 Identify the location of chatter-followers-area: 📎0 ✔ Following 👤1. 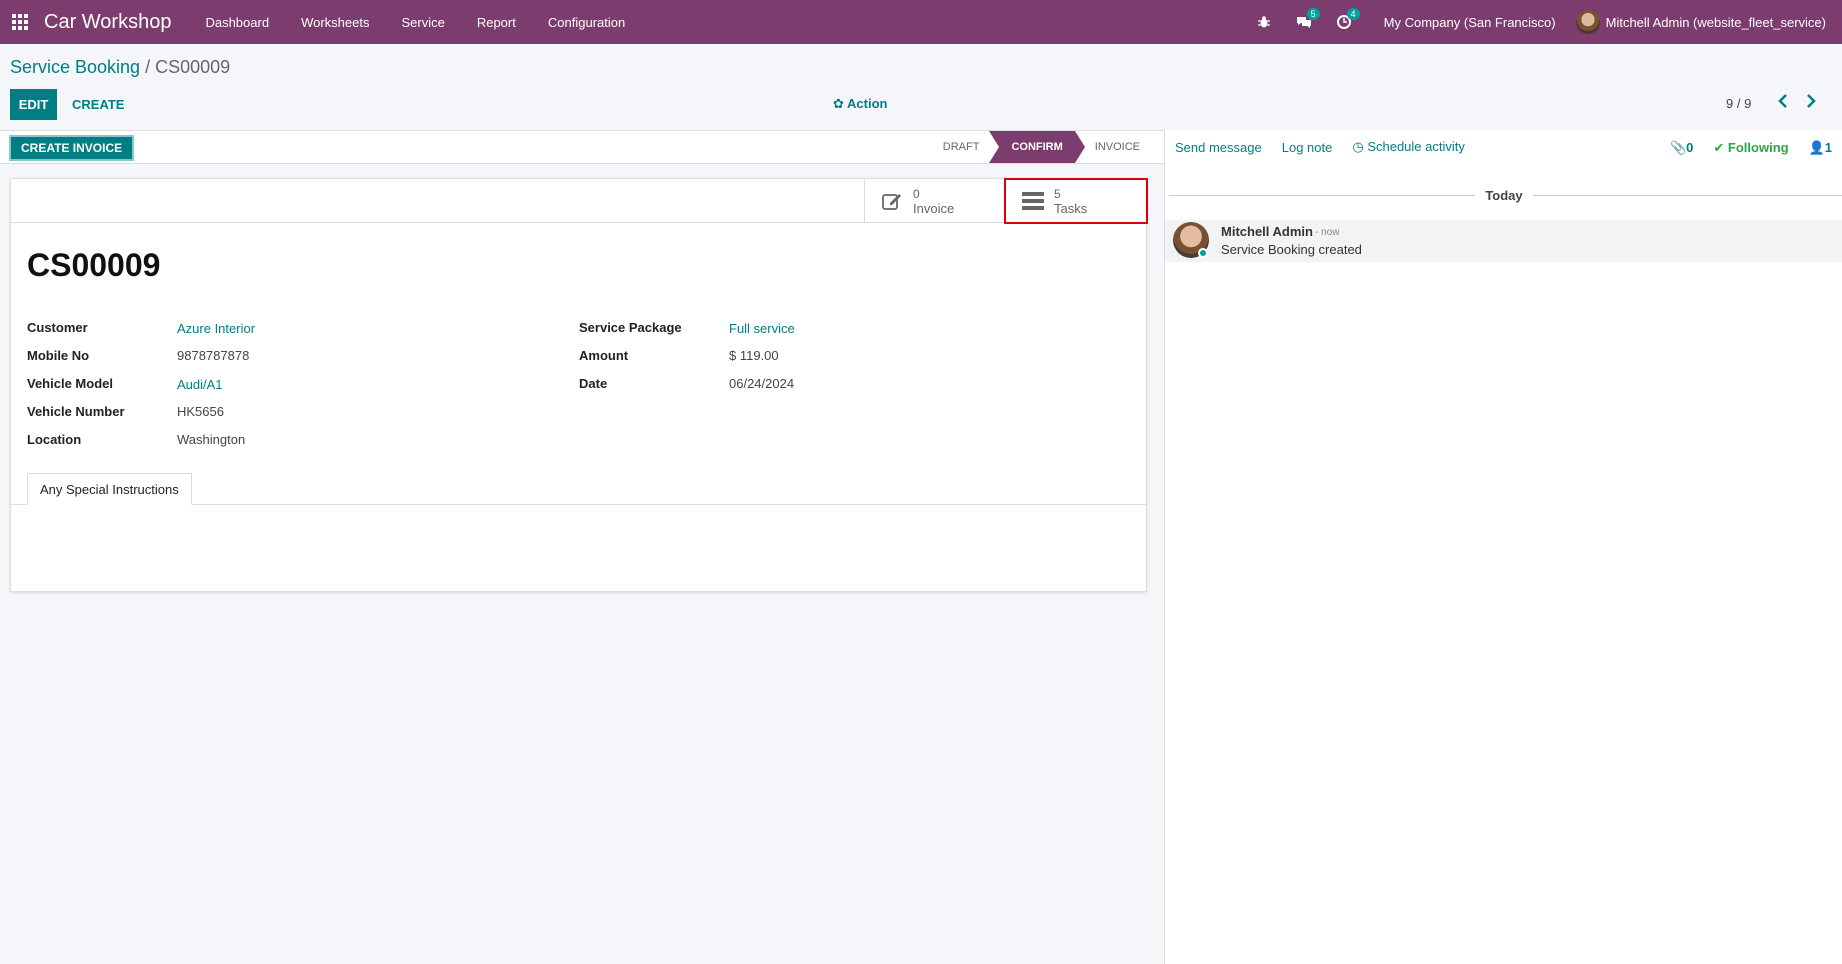
(1751, 148).